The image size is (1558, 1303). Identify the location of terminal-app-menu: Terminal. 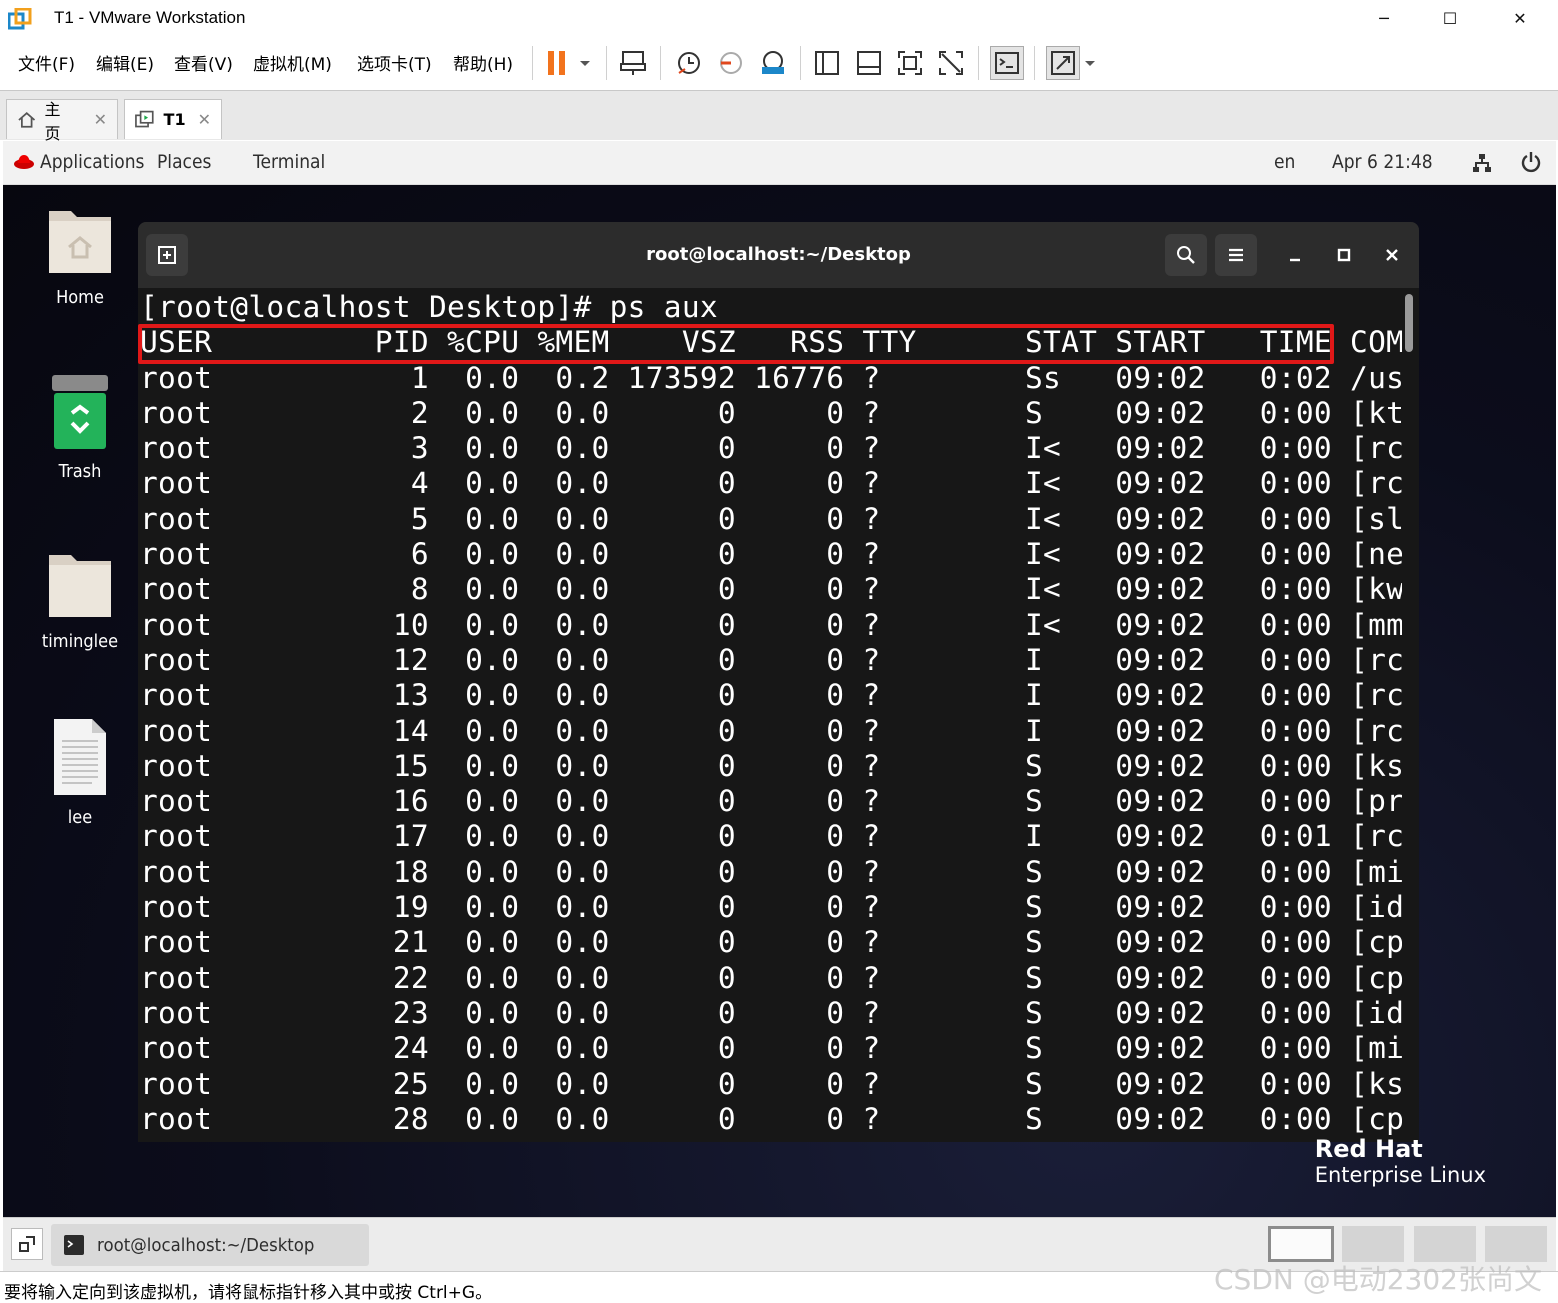
(289, 162).